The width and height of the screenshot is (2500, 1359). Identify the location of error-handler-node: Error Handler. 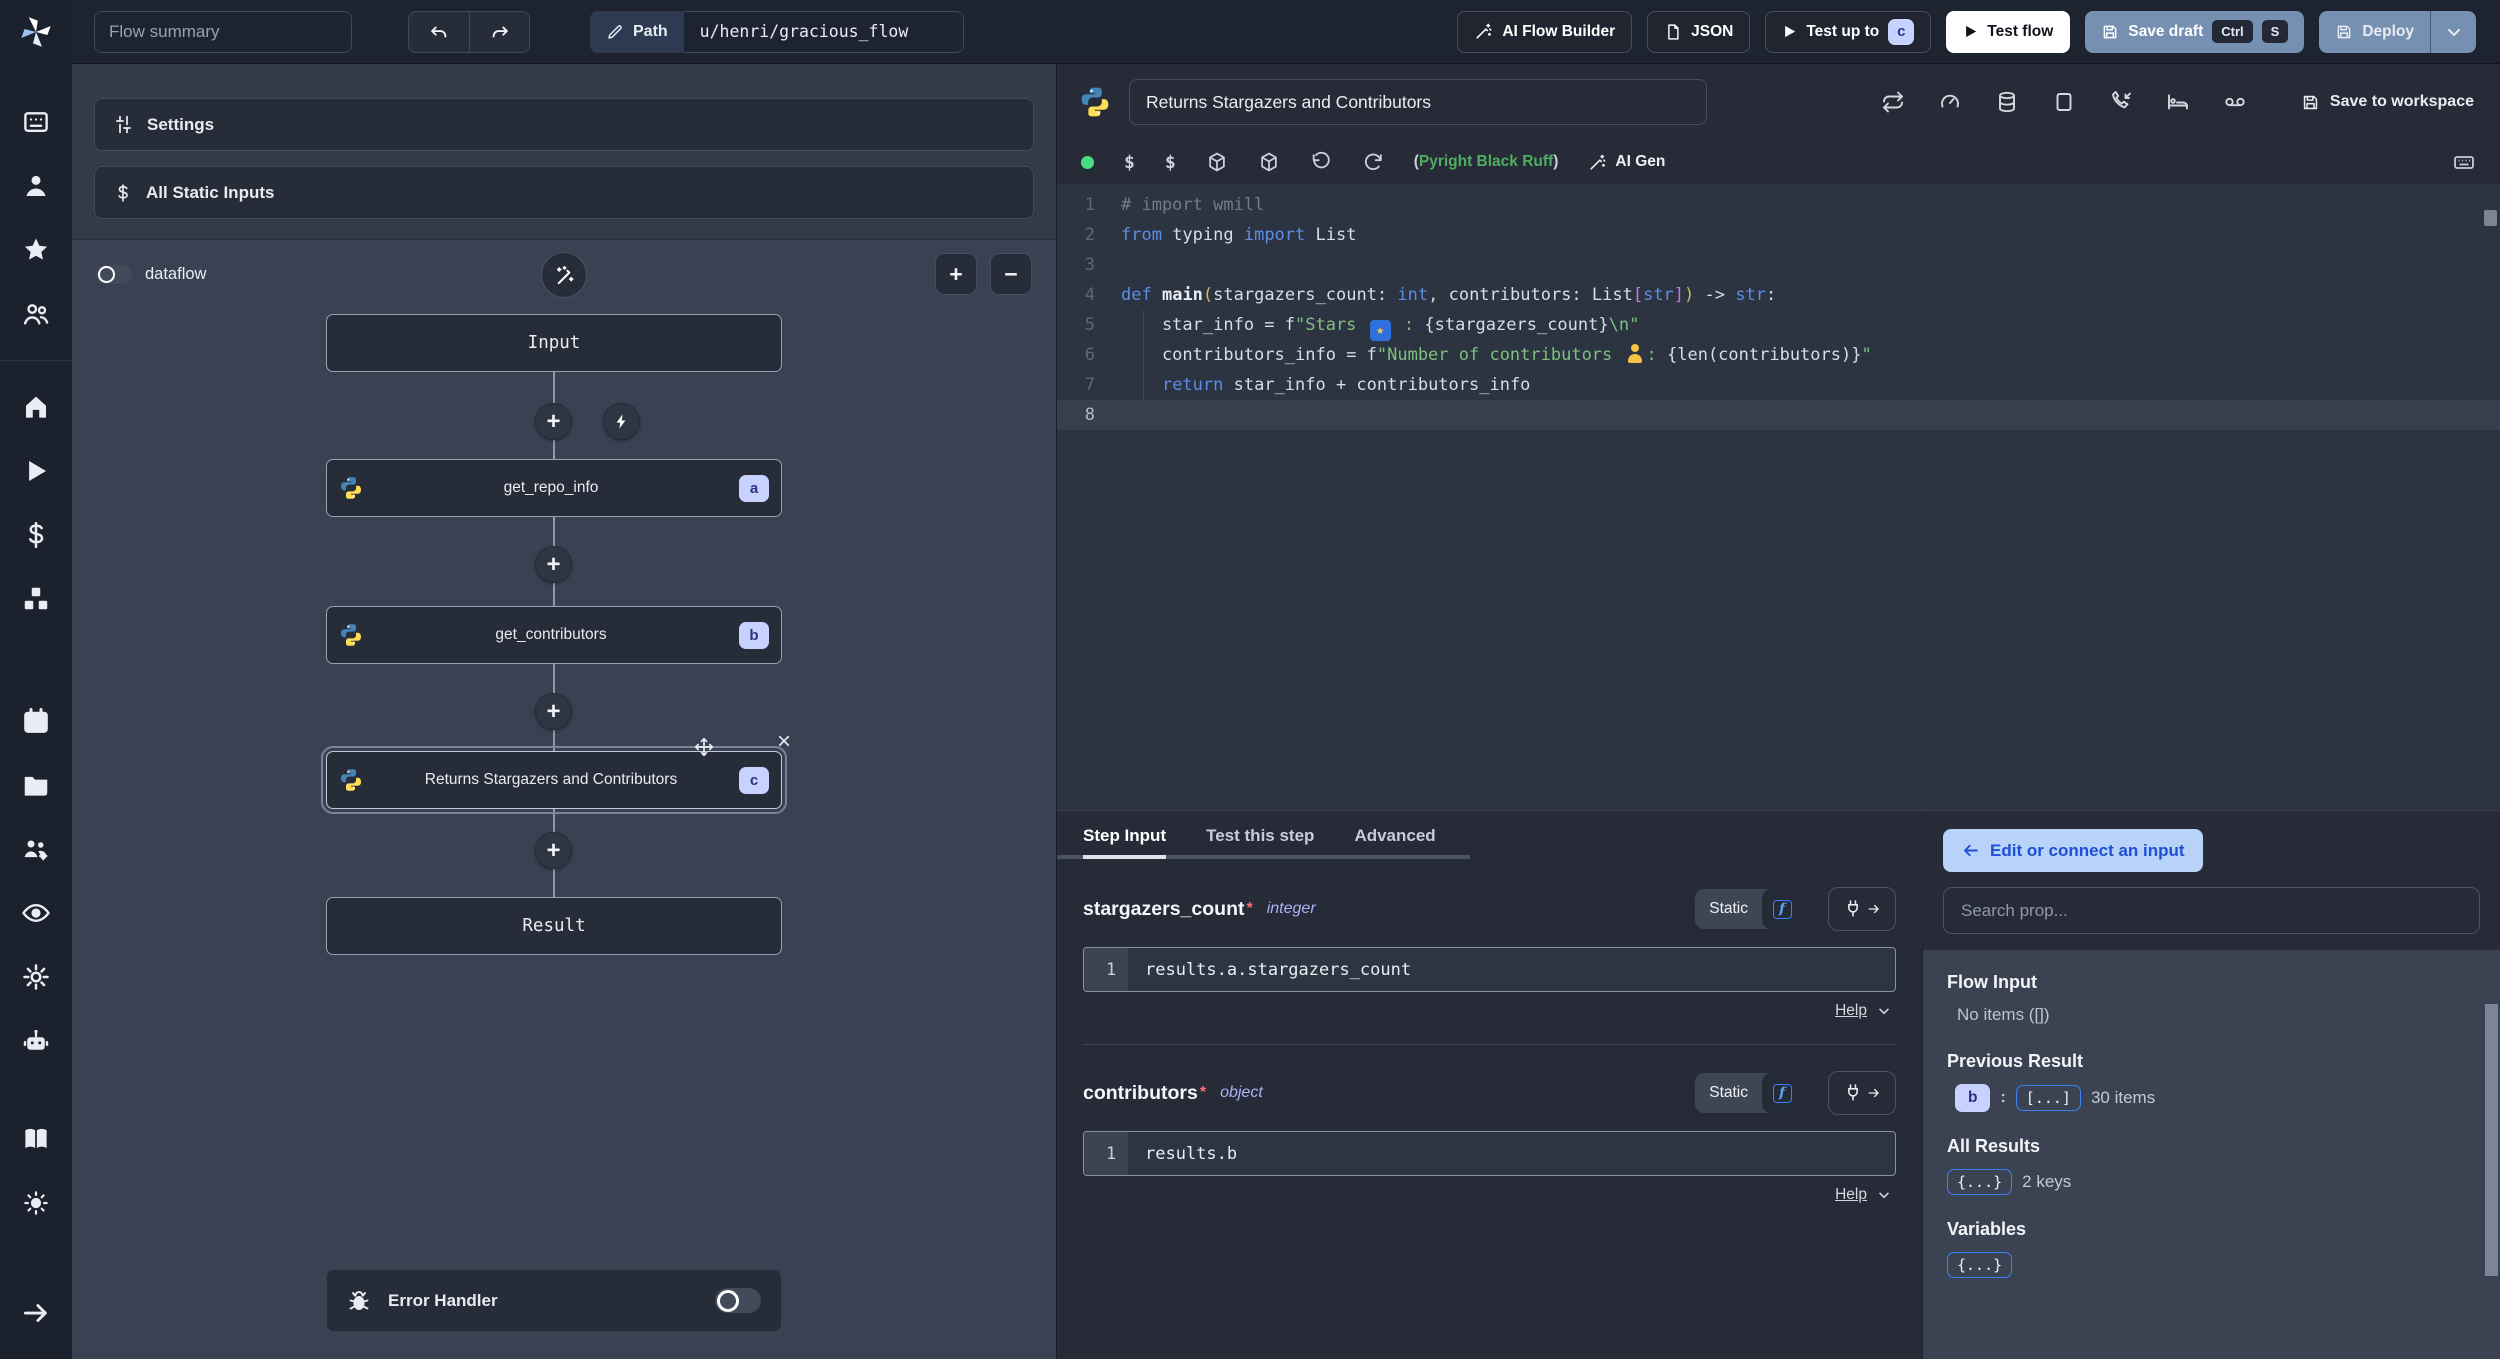
(554, 1300).